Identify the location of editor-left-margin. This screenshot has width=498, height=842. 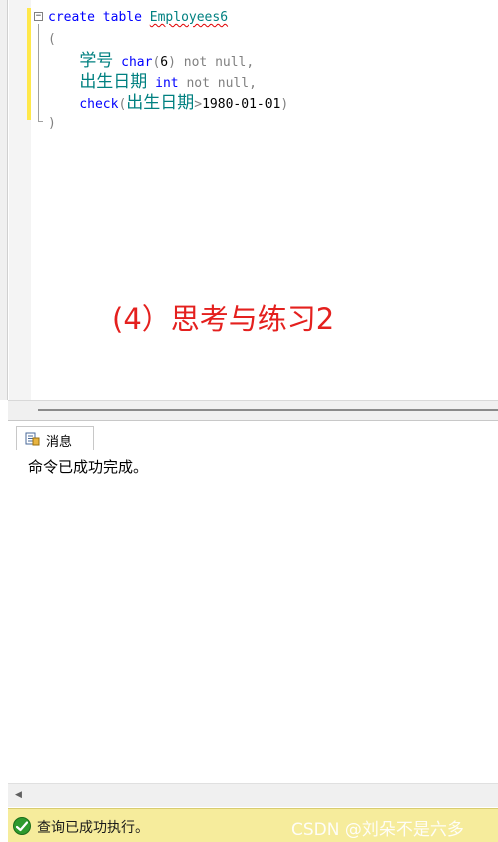
(4, 200).